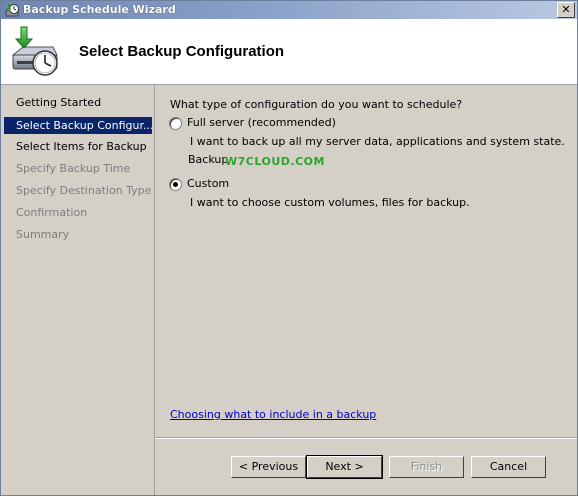 This screenshot has height=496, width=578. I want to click on custom-radio, so click(175, 184).